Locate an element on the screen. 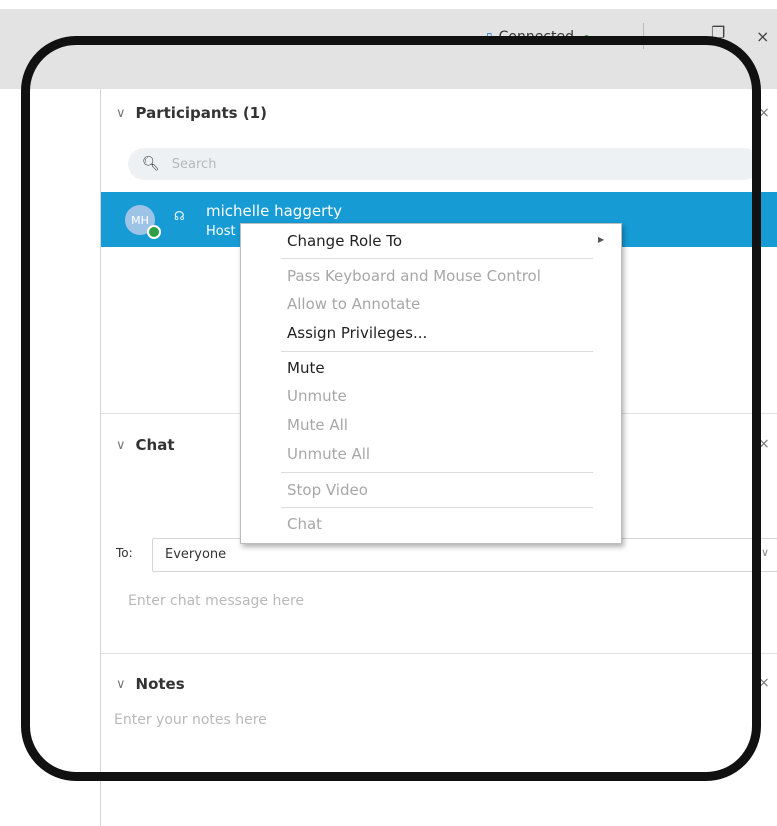 This screenshot has height=826, width=777. chat-to-label: To: is located at coordinates (124, 553).